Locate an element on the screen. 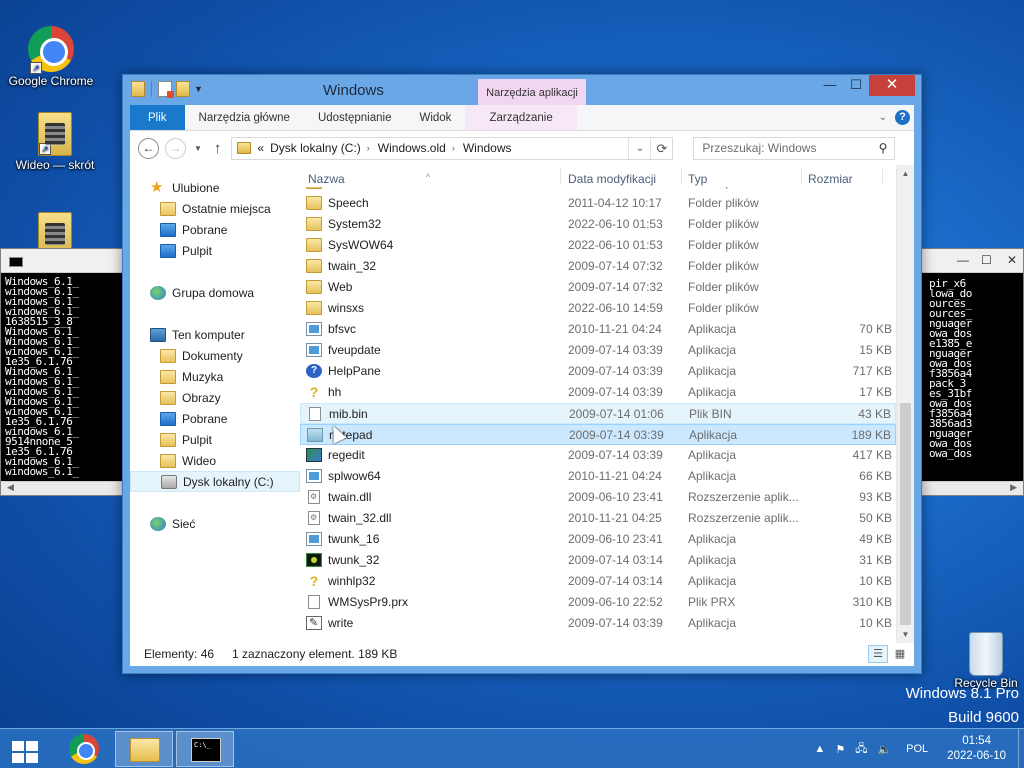 Image resolution: width=1024 pixels, height=768 pixels. recent-locations-dropdown: ▼ is located at coordinates (198, 148).